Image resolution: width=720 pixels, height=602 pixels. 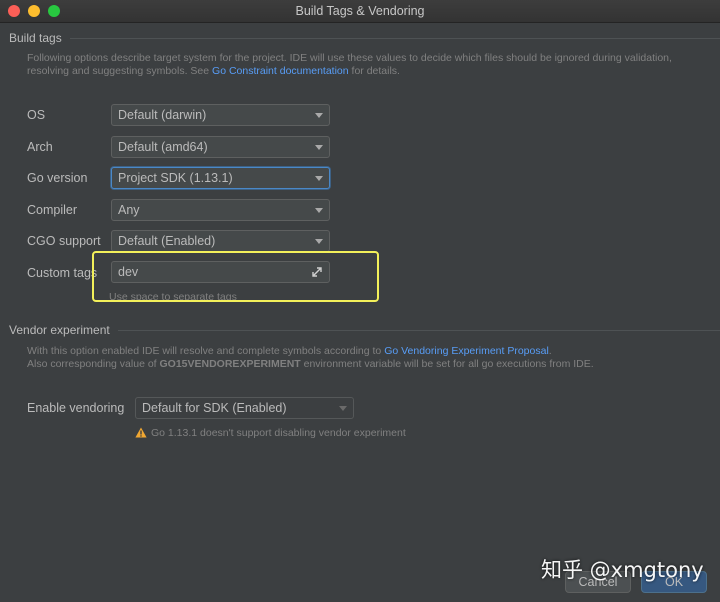 I want to click on arch-label: Arch, so click(x=40, y=147).